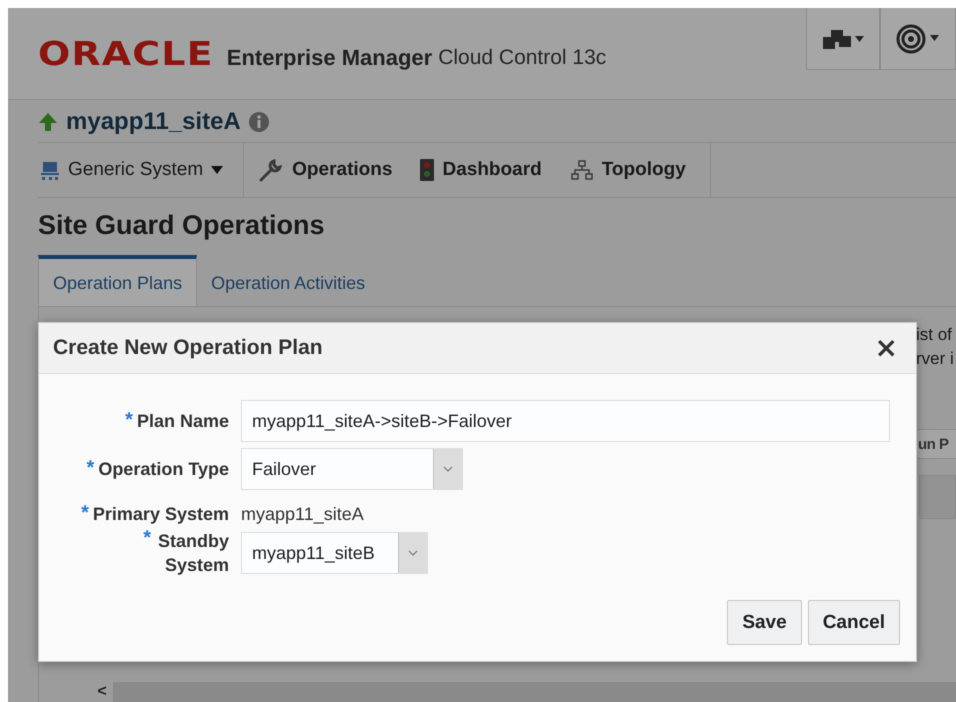 The height and width of the screenshot is (702, 956). What do you see at coordinates (160, 514) in the screenshot?
I see `field-label: Primary System` at bounding box center [160, 514].